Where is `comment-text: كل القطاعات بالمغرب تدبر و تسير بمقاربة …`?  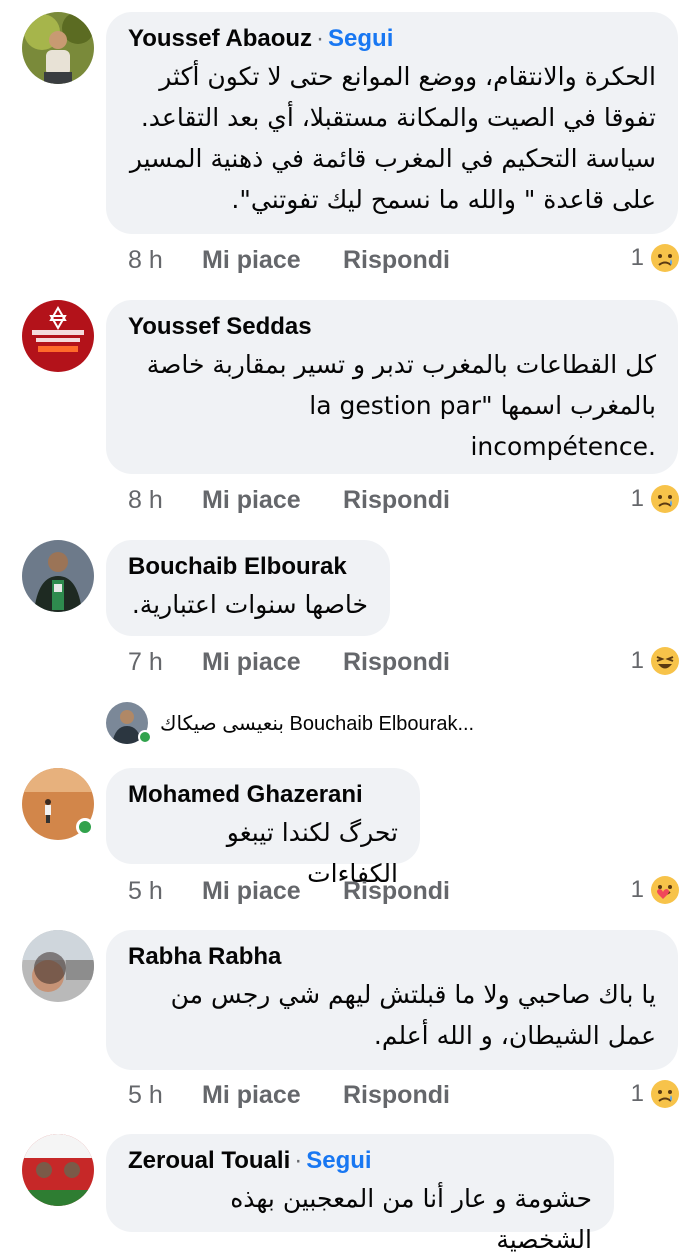
comment-text: كل القطاعات بالمغرب تدبر و تسير بمقاربة … is located at coordinates (401, 405).